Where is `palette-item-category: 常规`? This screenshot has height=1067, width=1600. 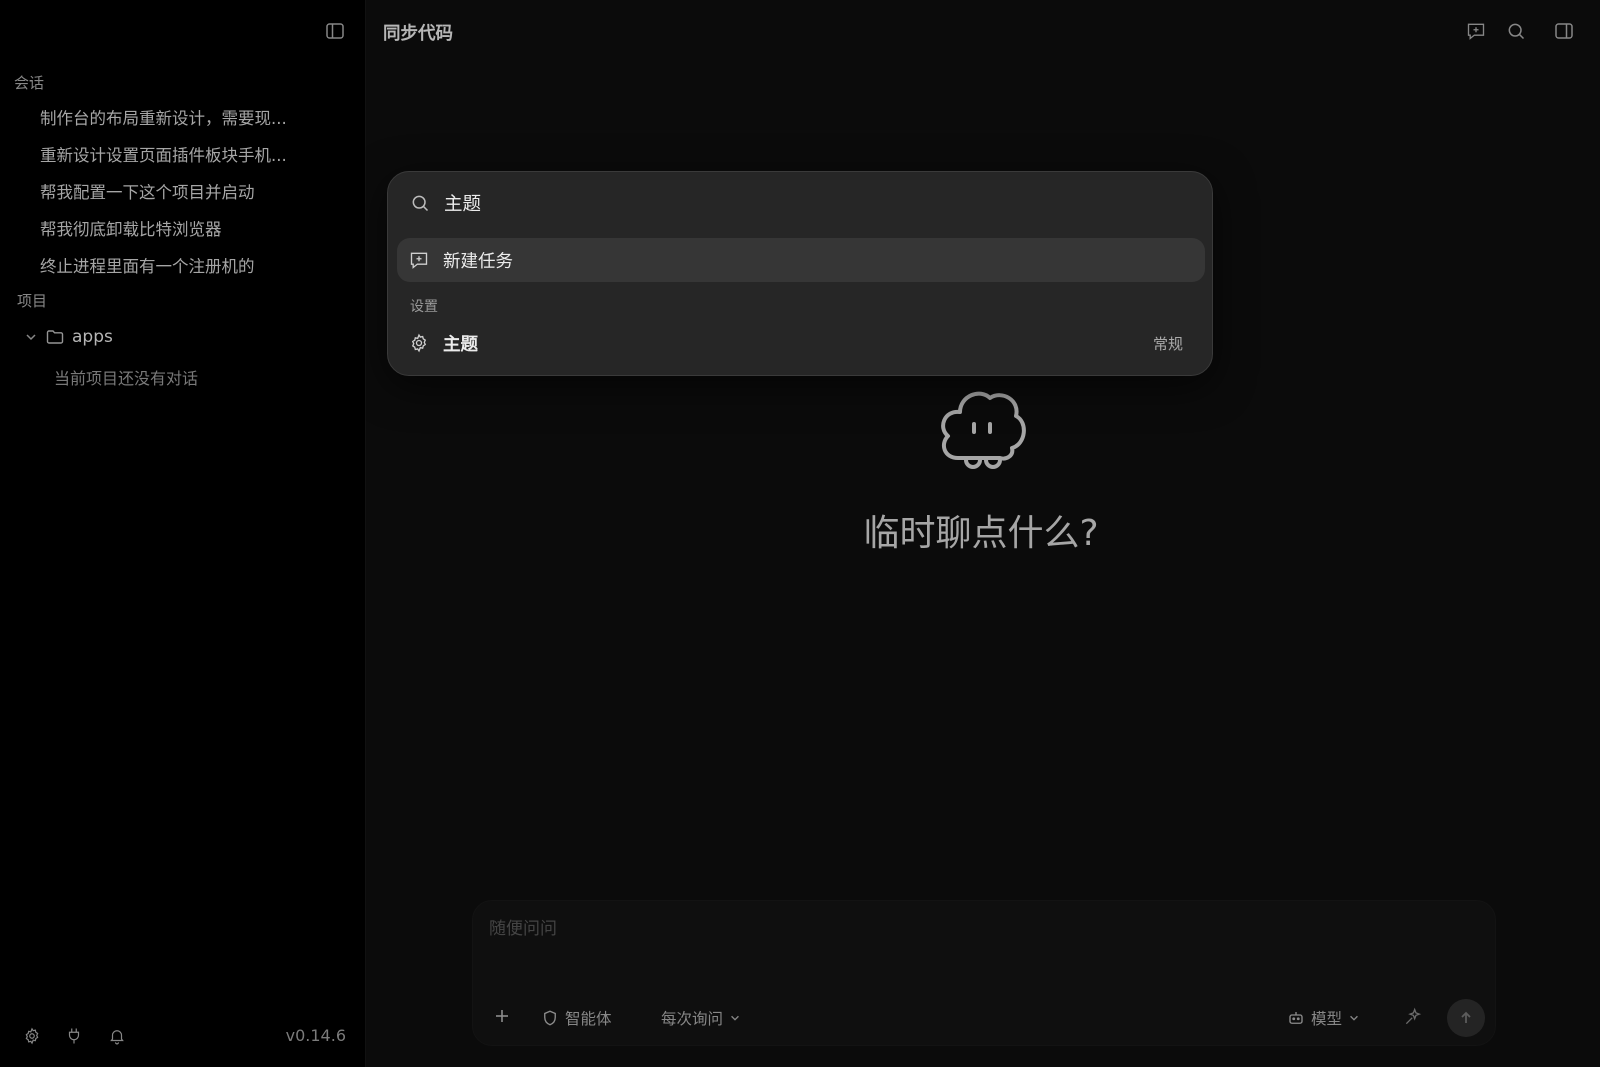 palette-item-category: 常规 is located at coordinates (1167, 343).